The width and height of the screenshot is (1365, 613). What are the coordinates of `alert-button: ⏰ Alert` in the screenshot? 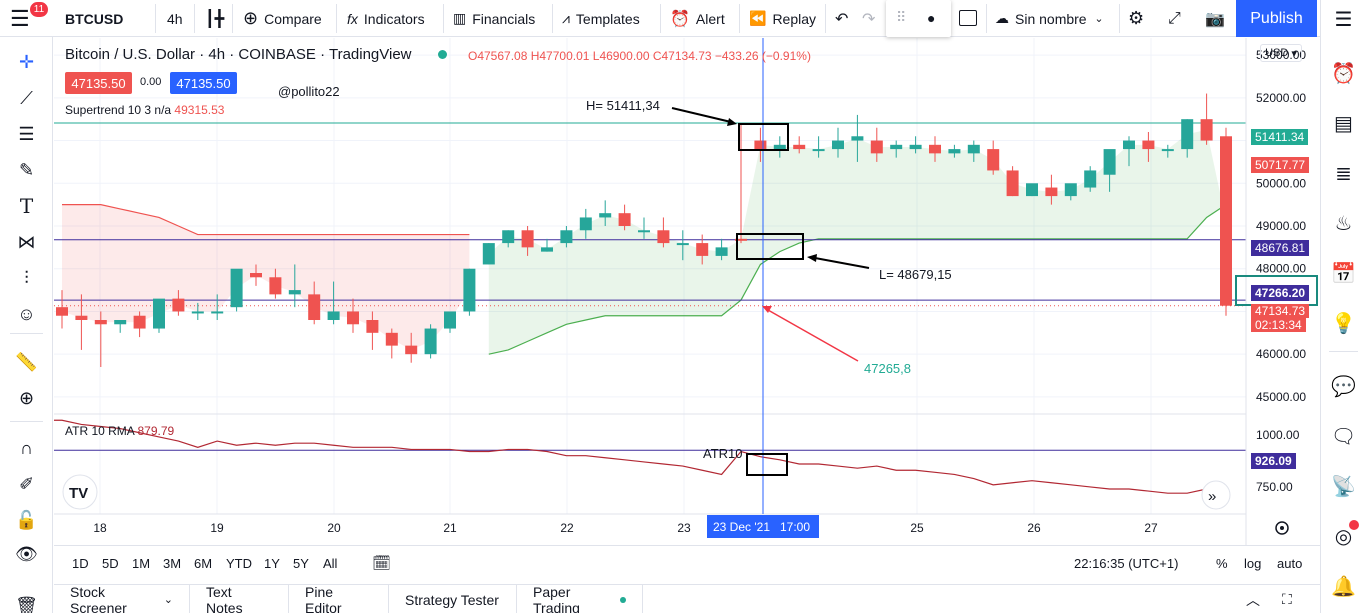 It's located at (697, 18).